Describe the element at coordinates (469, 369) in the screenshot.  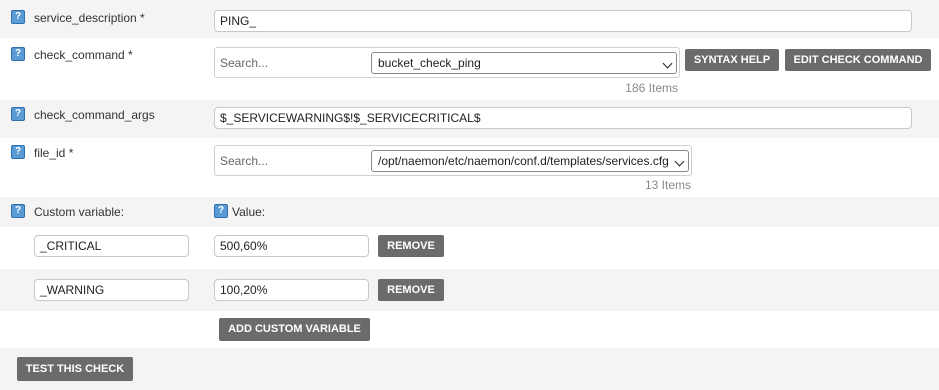
I see `row-test: TEST THIS CHECK` at that location.